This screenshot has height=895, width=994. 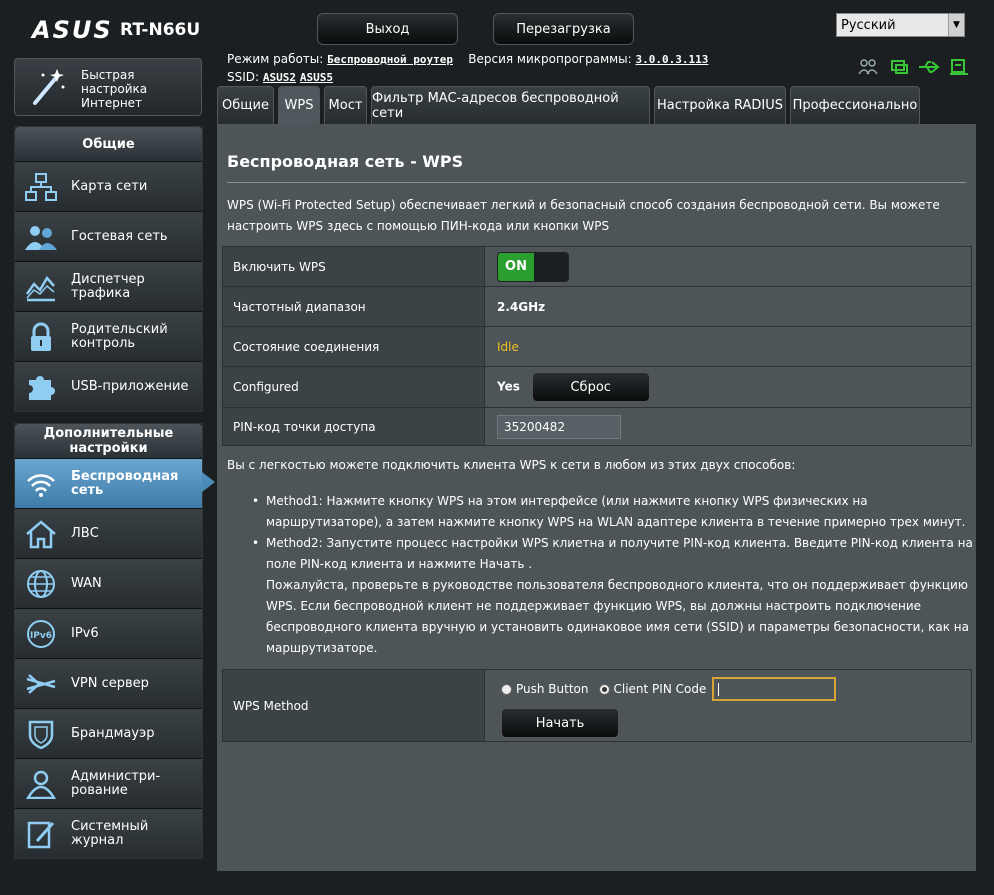 I want to click on ssid-label: SSID:, so click(x=243, y=77).